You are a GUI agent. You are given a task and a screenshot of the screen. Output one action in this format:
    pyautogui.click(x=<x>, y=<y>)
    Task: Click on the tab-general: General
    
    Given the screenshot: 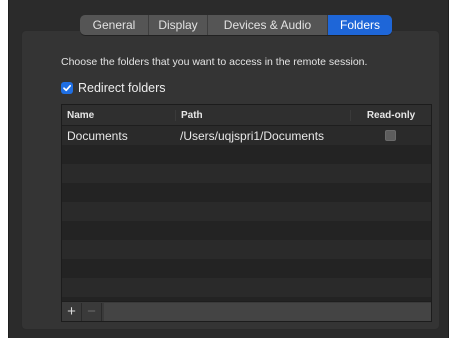 What is the action you would take?
    pyautogui.click(x=114, y=25)
    